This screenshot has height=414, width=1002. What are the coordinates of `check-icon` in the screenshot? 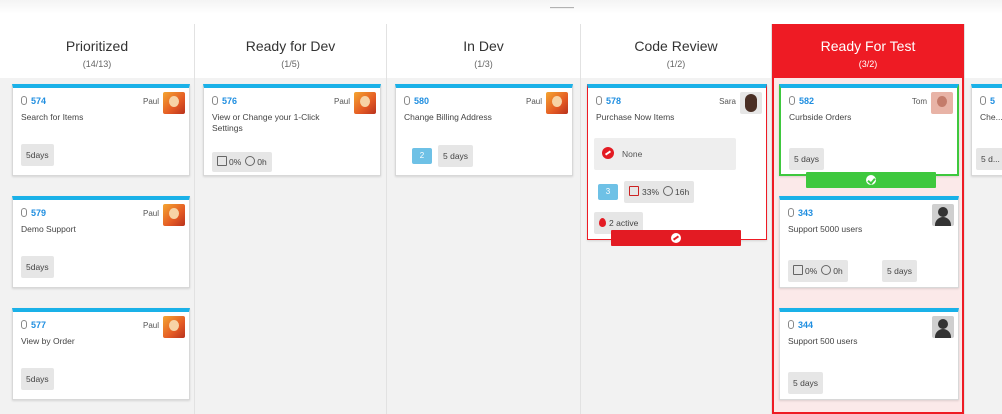 It's located at (871, 180).